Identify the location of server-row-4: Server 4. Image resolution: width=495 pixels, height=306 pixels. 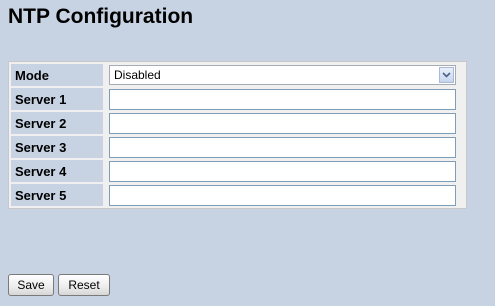
(237, 171).